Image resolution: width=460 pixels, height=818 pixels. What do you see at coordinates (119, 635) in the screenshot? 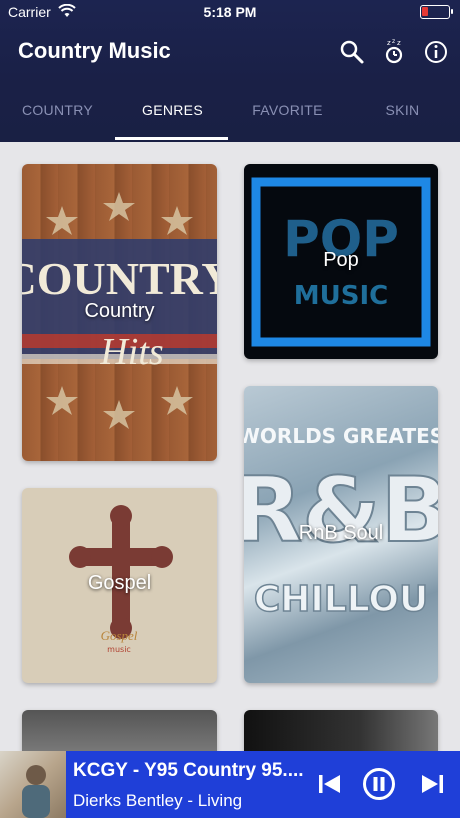
I see `svg-text: Gospel` at bounding box center [119, 635].